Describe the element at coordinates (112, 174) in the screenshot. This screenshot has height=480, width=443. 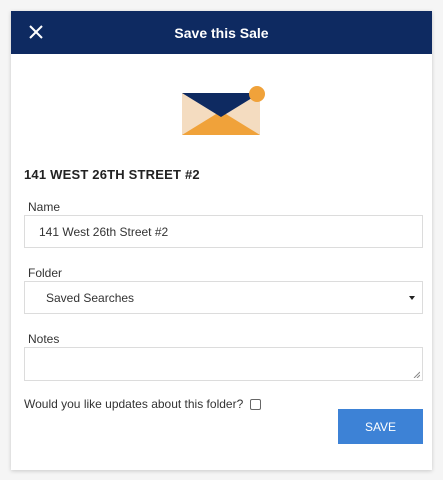
I see `listing-address: 141 WEST 26TH STREET #2` at that location.